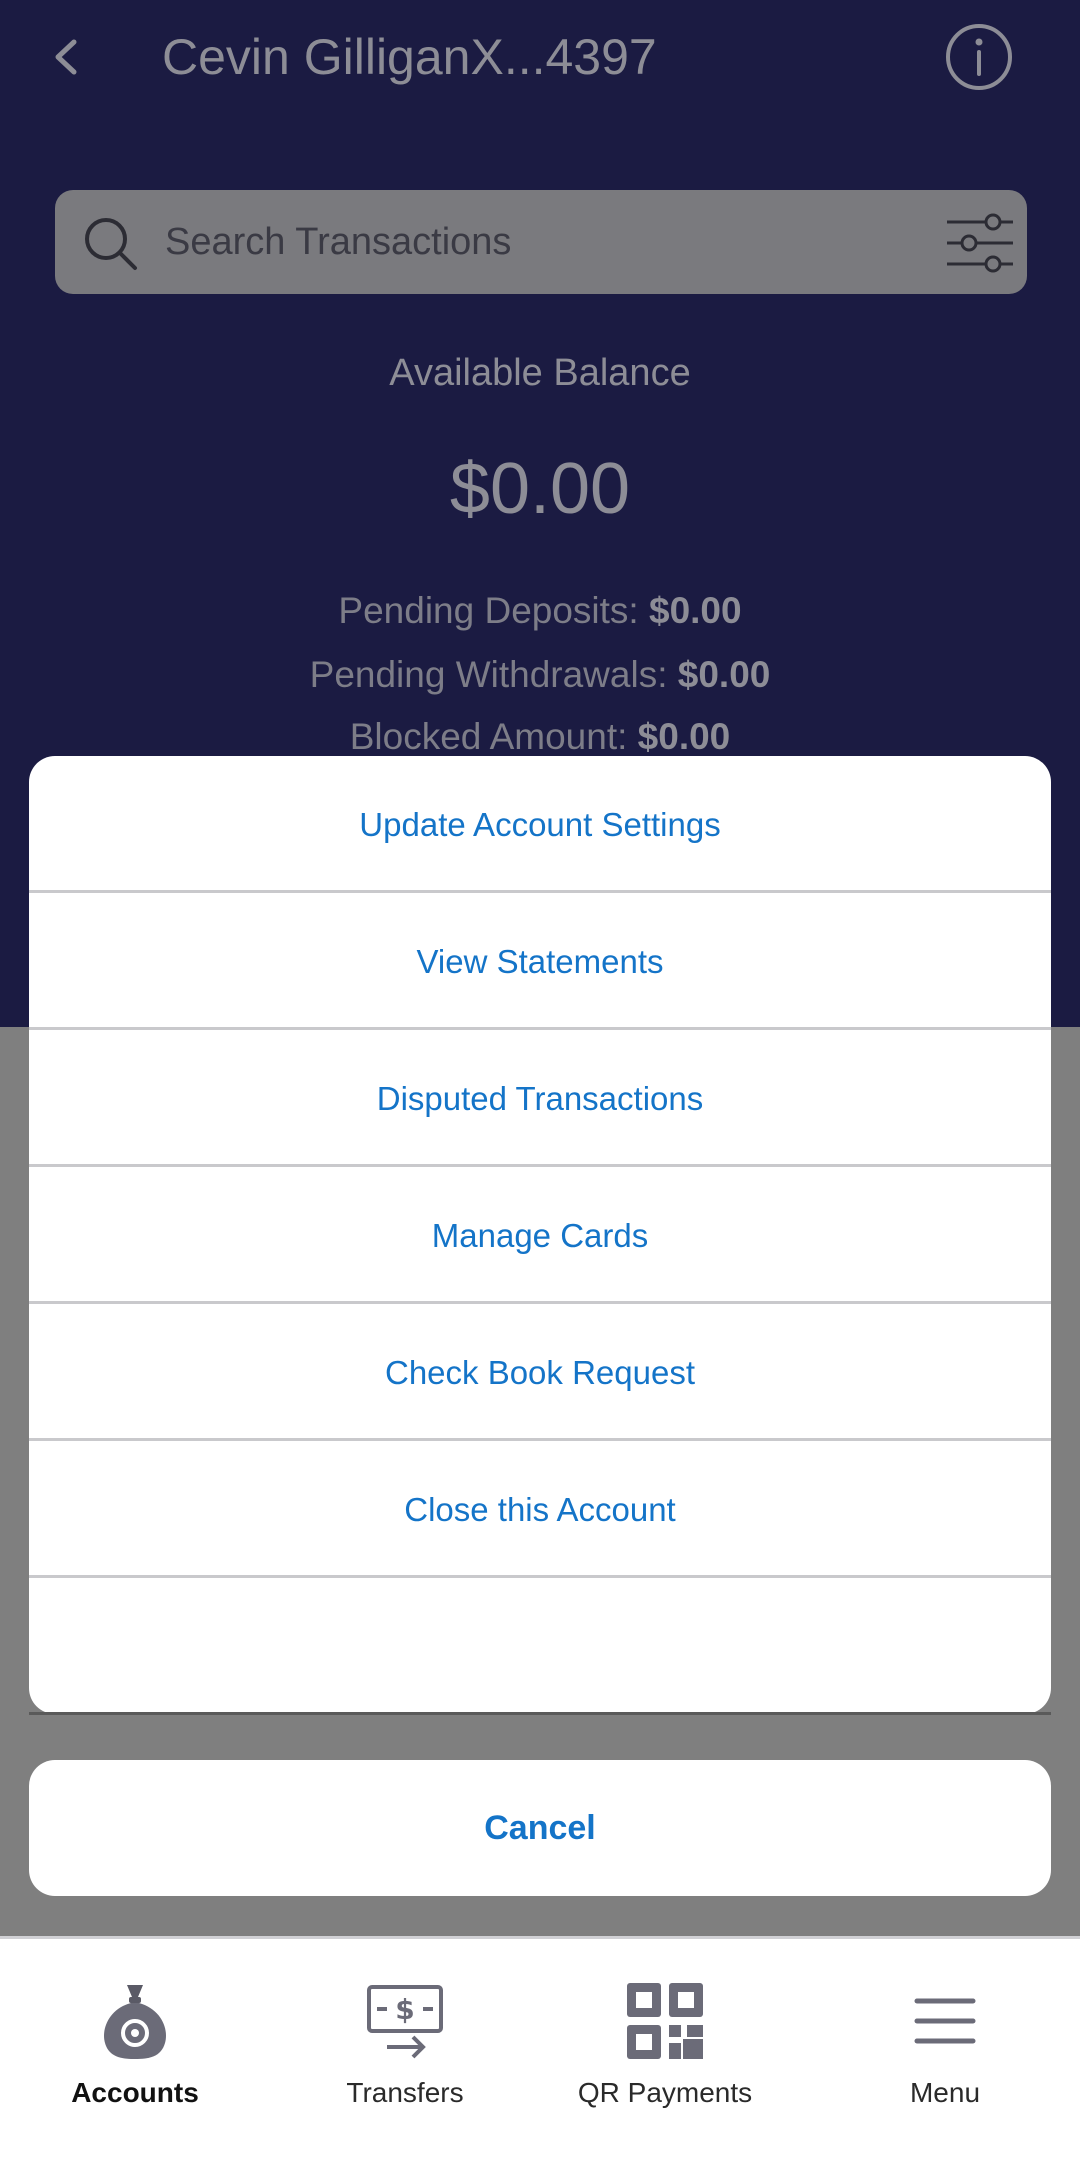  Describe the element at coordinates (540, 1828) in the screenshot. I see `cancel-button: Cancel` at that location.